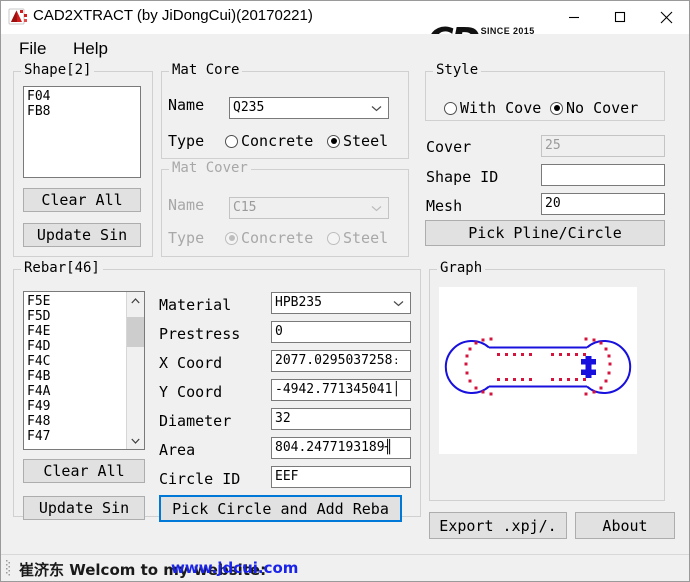 The image size is (690, 582). Describe the element at coordinates (341, 390) in the screenshot. I see `rebar-y-coord-field: -4942.771345041│` at that location.